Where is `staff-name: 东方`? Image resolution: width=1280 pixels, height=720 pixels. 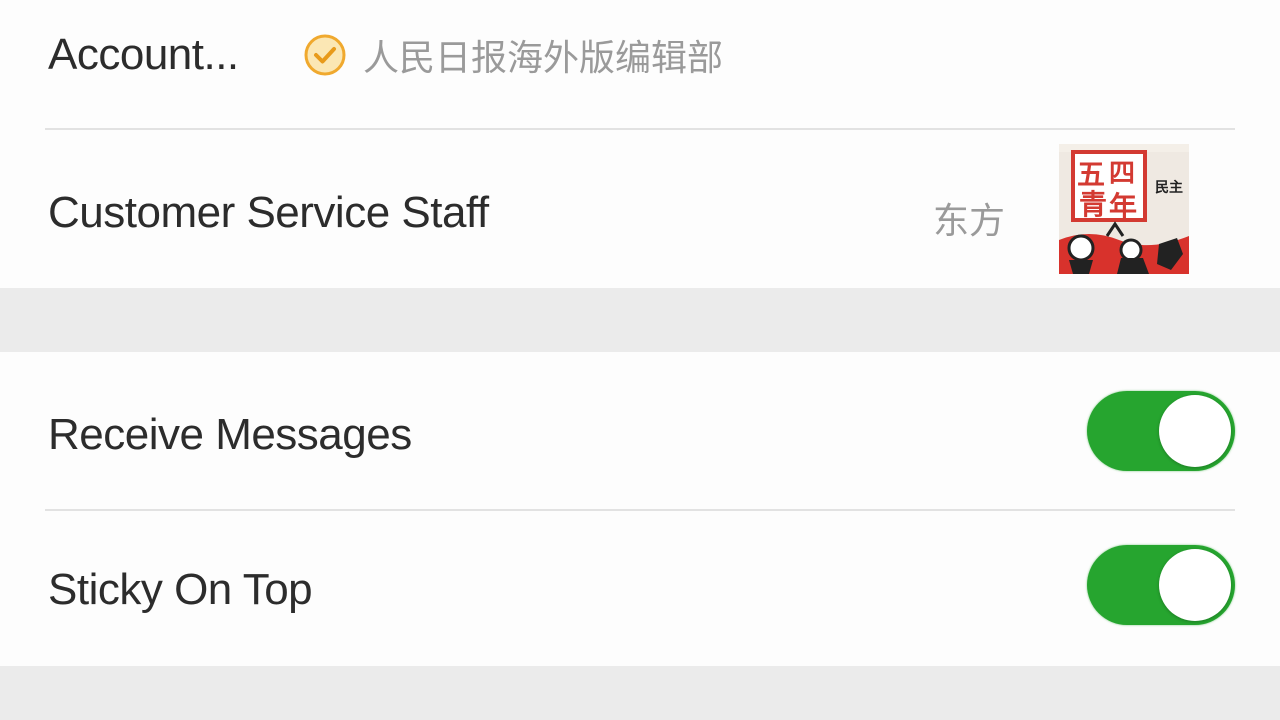
staff-name: 东方 is located at coordinates (969, 220).